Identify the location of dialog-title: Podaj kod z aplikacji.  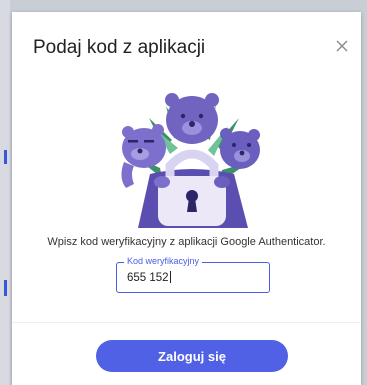
(119, 47).